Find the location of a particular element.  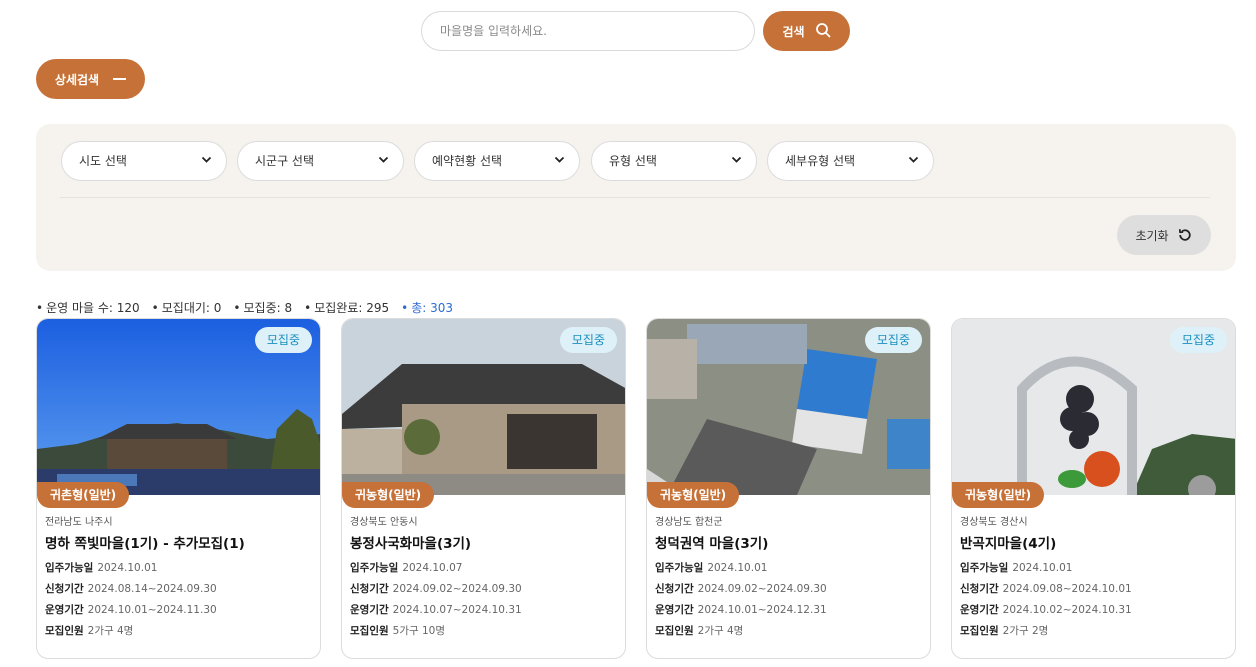

operate-value: 2024.10.01~2024.11.30 is located at coordinates (152, 610).